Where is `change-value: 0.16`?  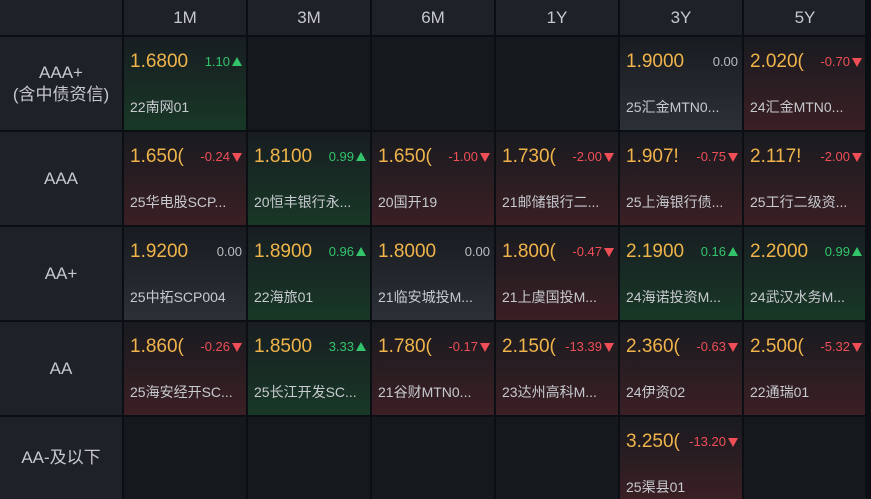
change-value: 0.16 is located at coordinates (719, 251).